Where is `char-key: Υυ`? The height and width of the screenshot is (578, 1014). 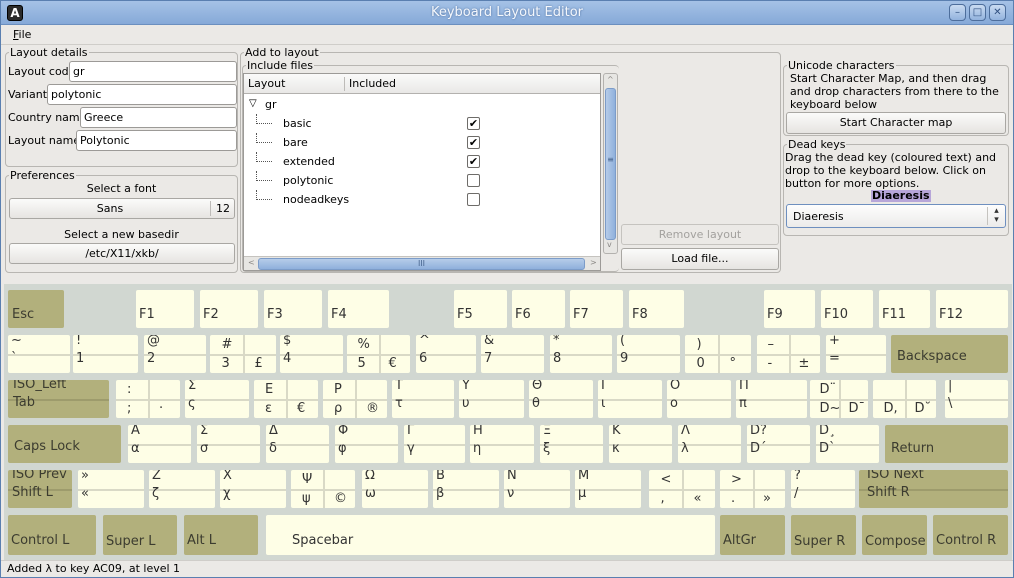 char-key: Υυ is located at coordinates (491, 399).